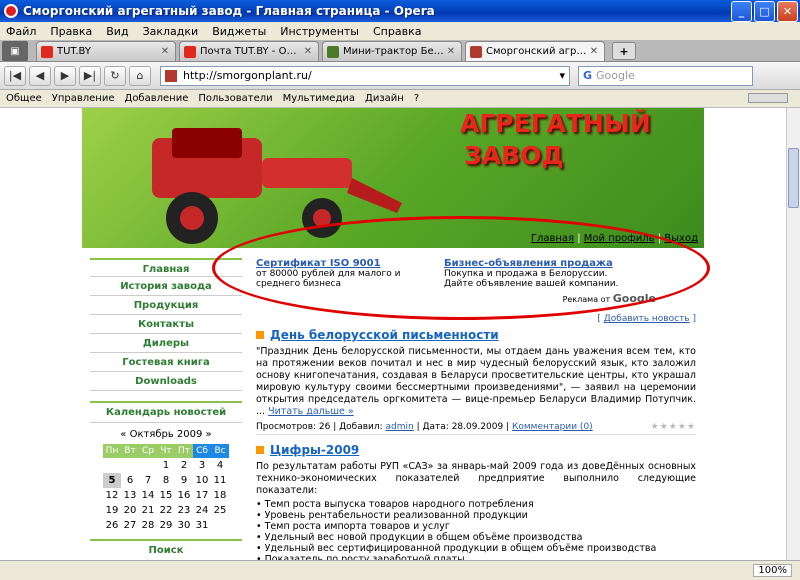  I want to click on reload-icon: ↻, so click(115, 75).